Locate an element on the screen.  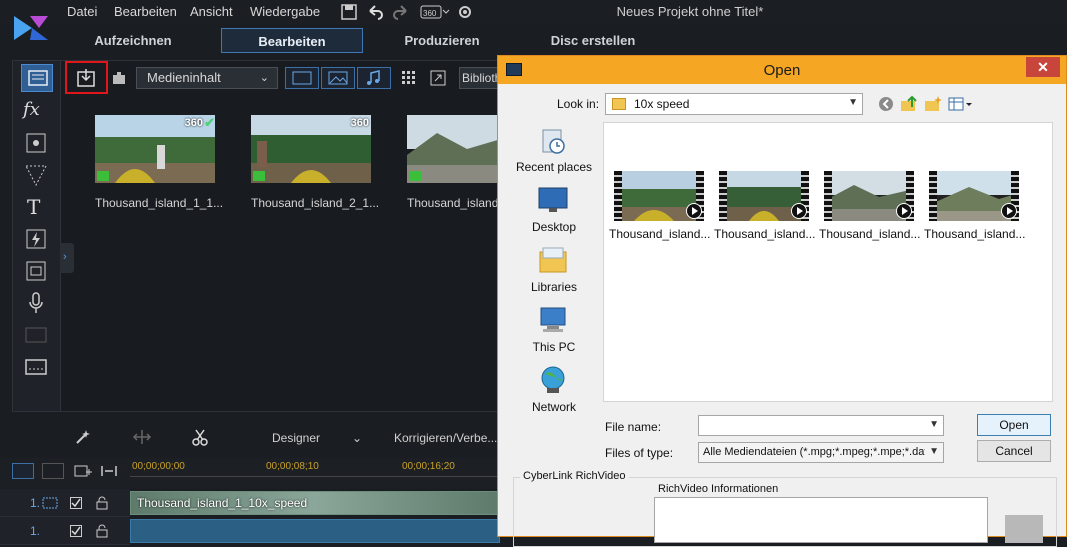
recent-places-icon is located at coordinates (553, 141).